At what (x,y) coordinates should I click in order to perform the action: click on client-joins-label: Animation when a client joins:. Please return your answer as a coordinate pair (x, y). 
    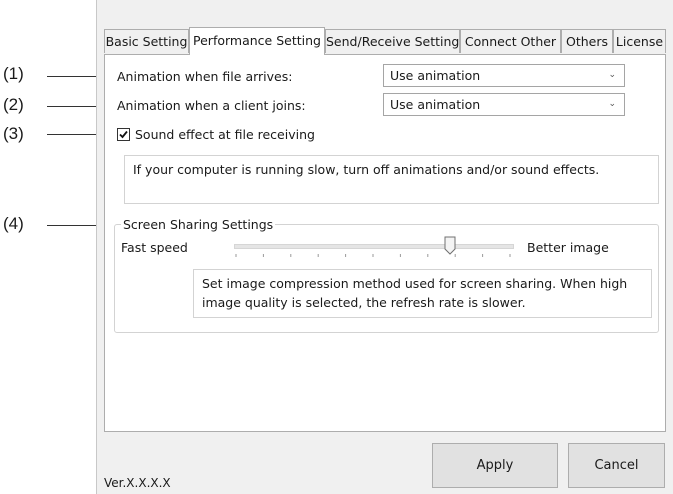
    Looking at the image, I should click on (211, 105).